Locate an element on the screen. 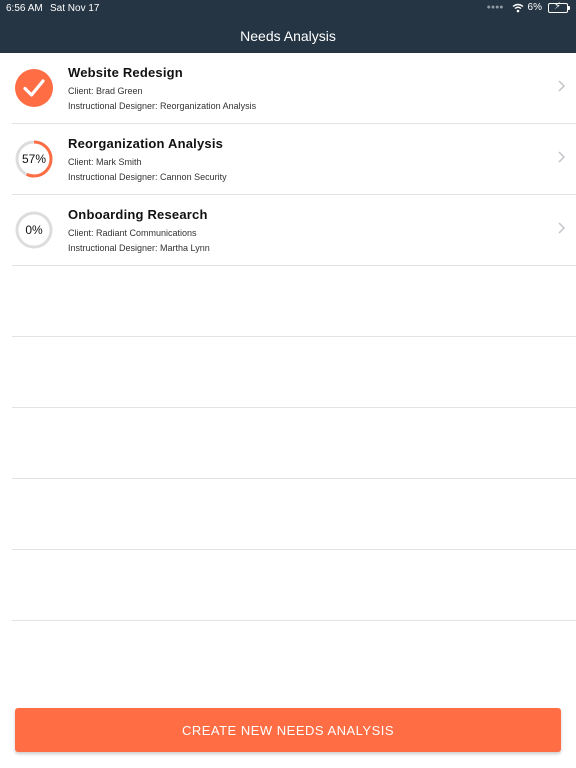  status-bar: 6:56 AM Sat Nov 17 ●●●● 6% ⚡ is located at coordinates (288, 9).